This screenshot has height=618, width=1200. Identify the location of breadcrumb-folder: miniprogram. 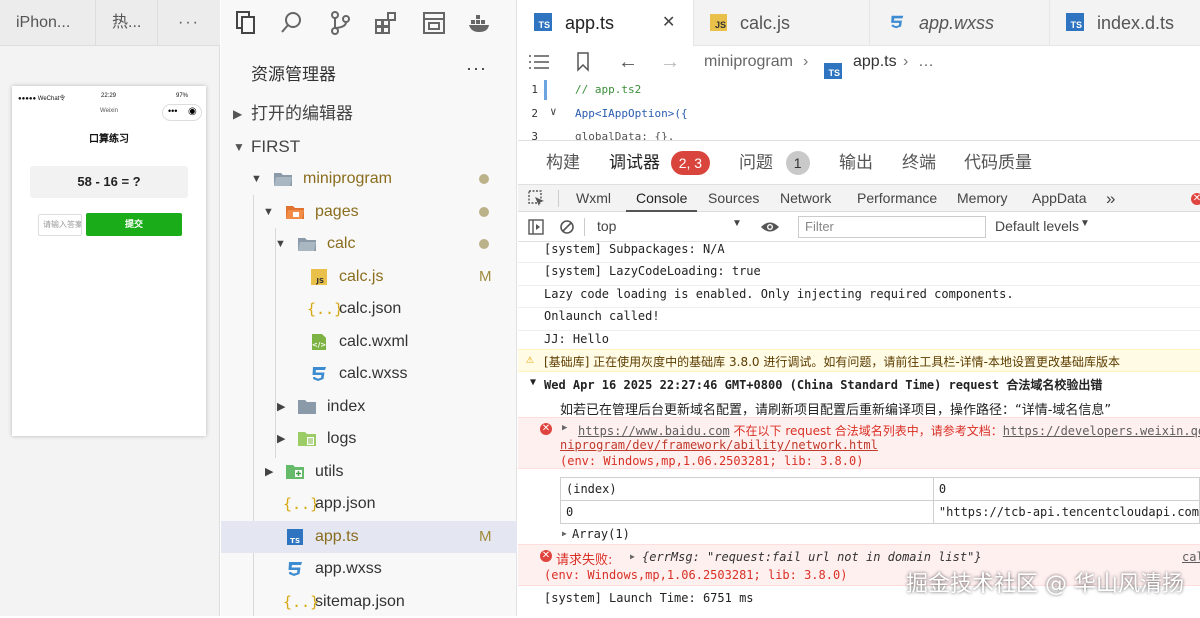
(748, 62).